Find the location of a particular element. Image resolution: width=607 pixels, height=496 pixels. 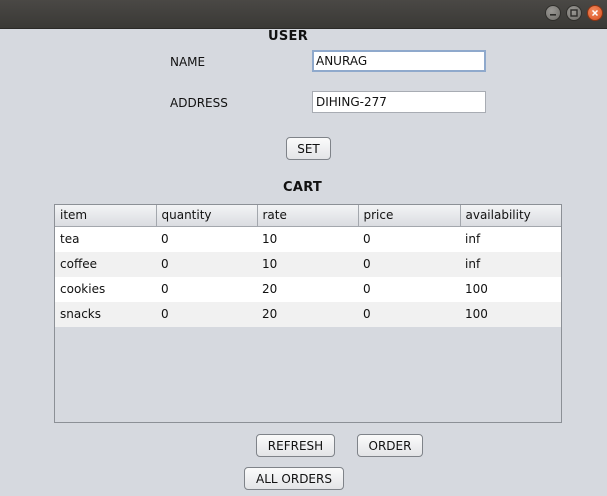

name-label: NAME is located at coordinates (188, 62).